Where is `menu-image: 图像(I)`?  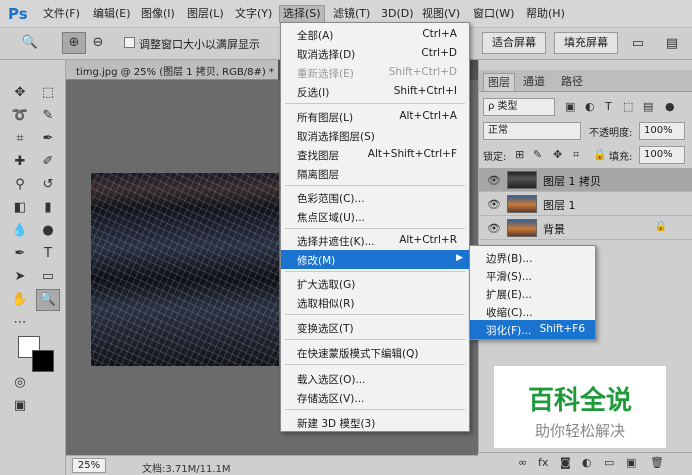 menu-image: 图像(I) is located at coordinates (158, 14).